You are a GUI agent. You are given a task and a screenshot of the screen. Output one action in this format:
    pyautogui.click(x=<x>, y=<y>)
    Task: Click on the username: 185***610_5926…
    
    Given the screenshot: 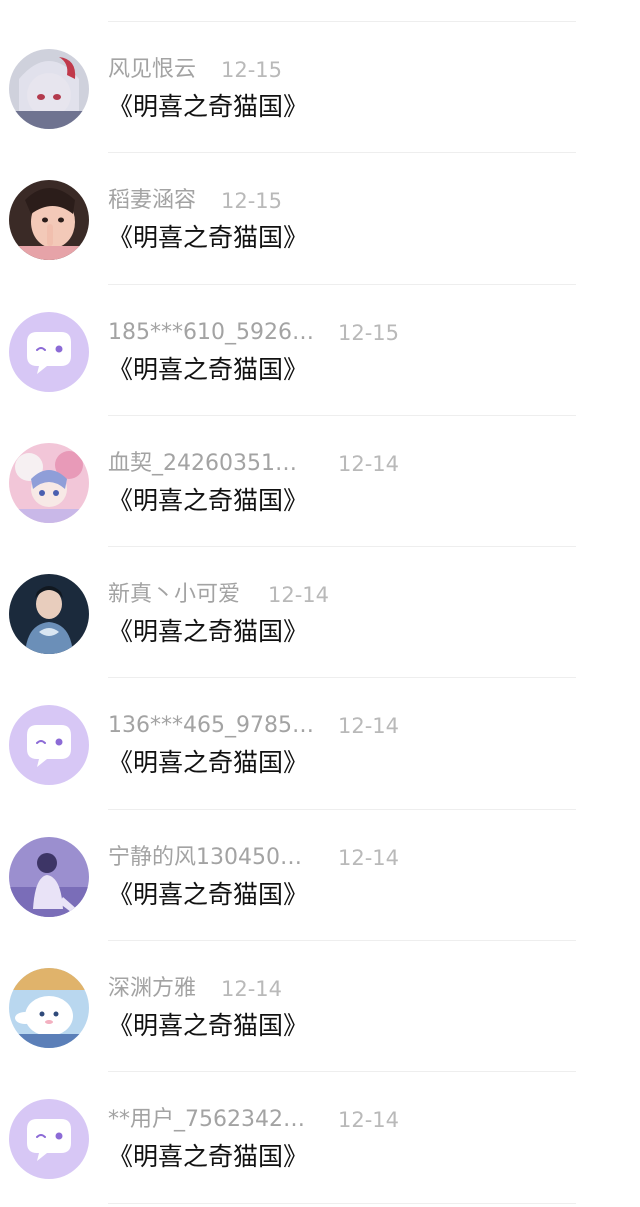 What is the action you would take?
    pyautogui.click(x=211, y=332)
    